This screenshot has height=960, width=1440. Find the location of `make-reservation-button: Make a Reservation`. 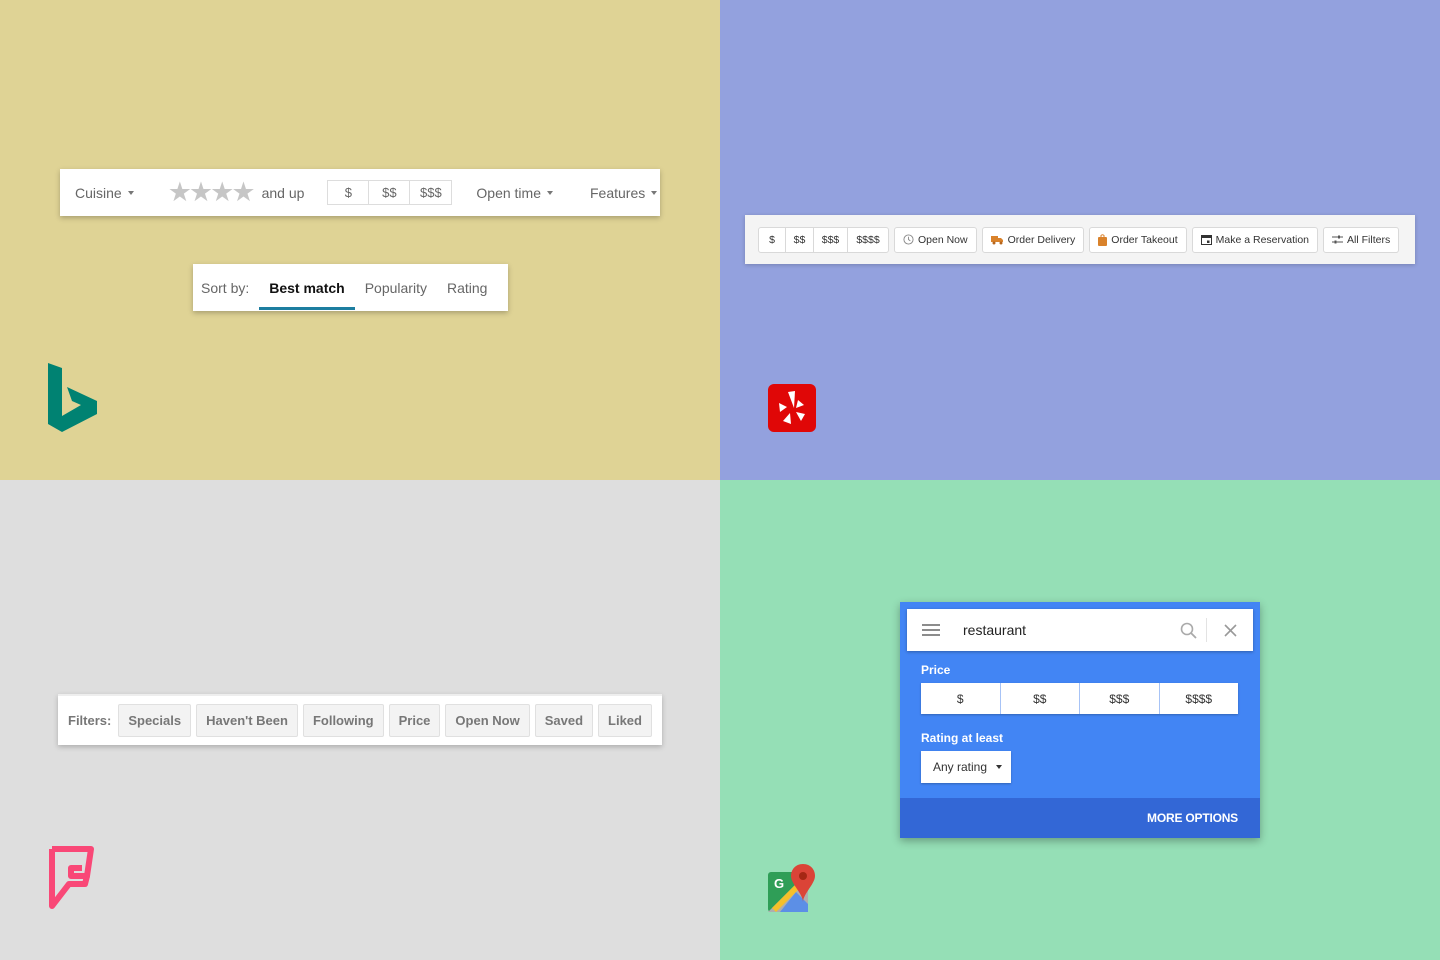

make-reservation-button: Make a Reservation is located at coordinates (1255, 239).